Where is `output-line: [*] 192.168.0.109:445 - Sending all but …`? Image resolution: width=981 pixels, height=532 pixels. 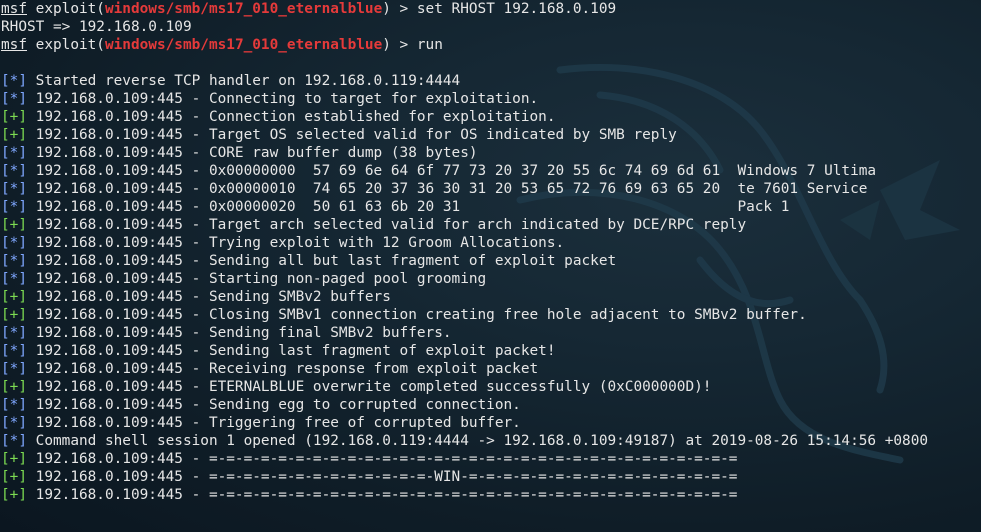 output-line: [*] 192.168.0.109:445 - Sending all but … is located at coordinates (491, 261).